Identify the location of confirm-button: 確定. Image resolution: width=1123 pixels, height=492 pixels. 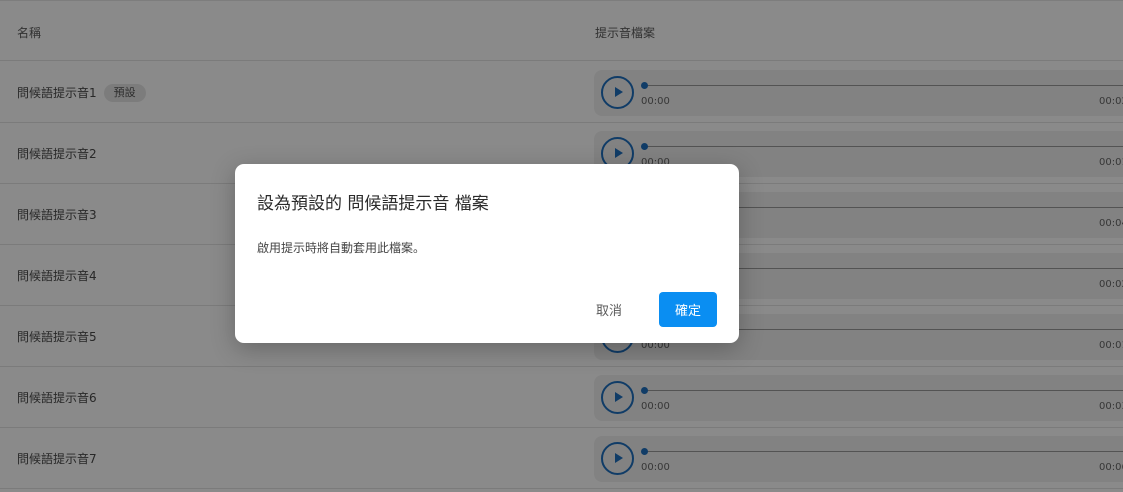
(688, 309).